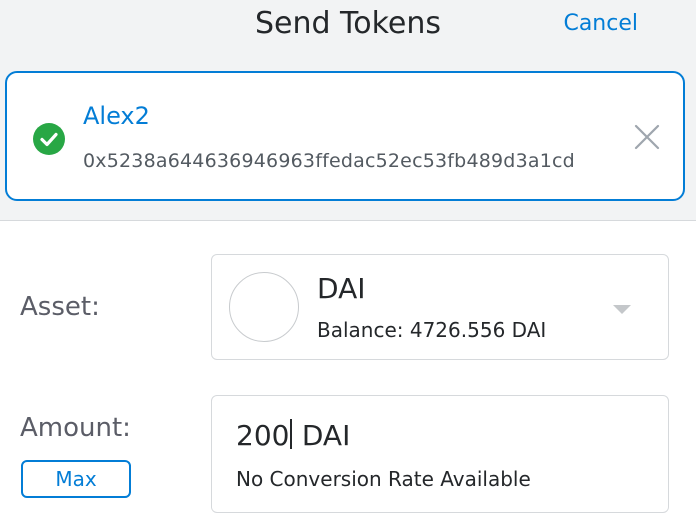  I want to click on text-cursor, so click(291, 434).